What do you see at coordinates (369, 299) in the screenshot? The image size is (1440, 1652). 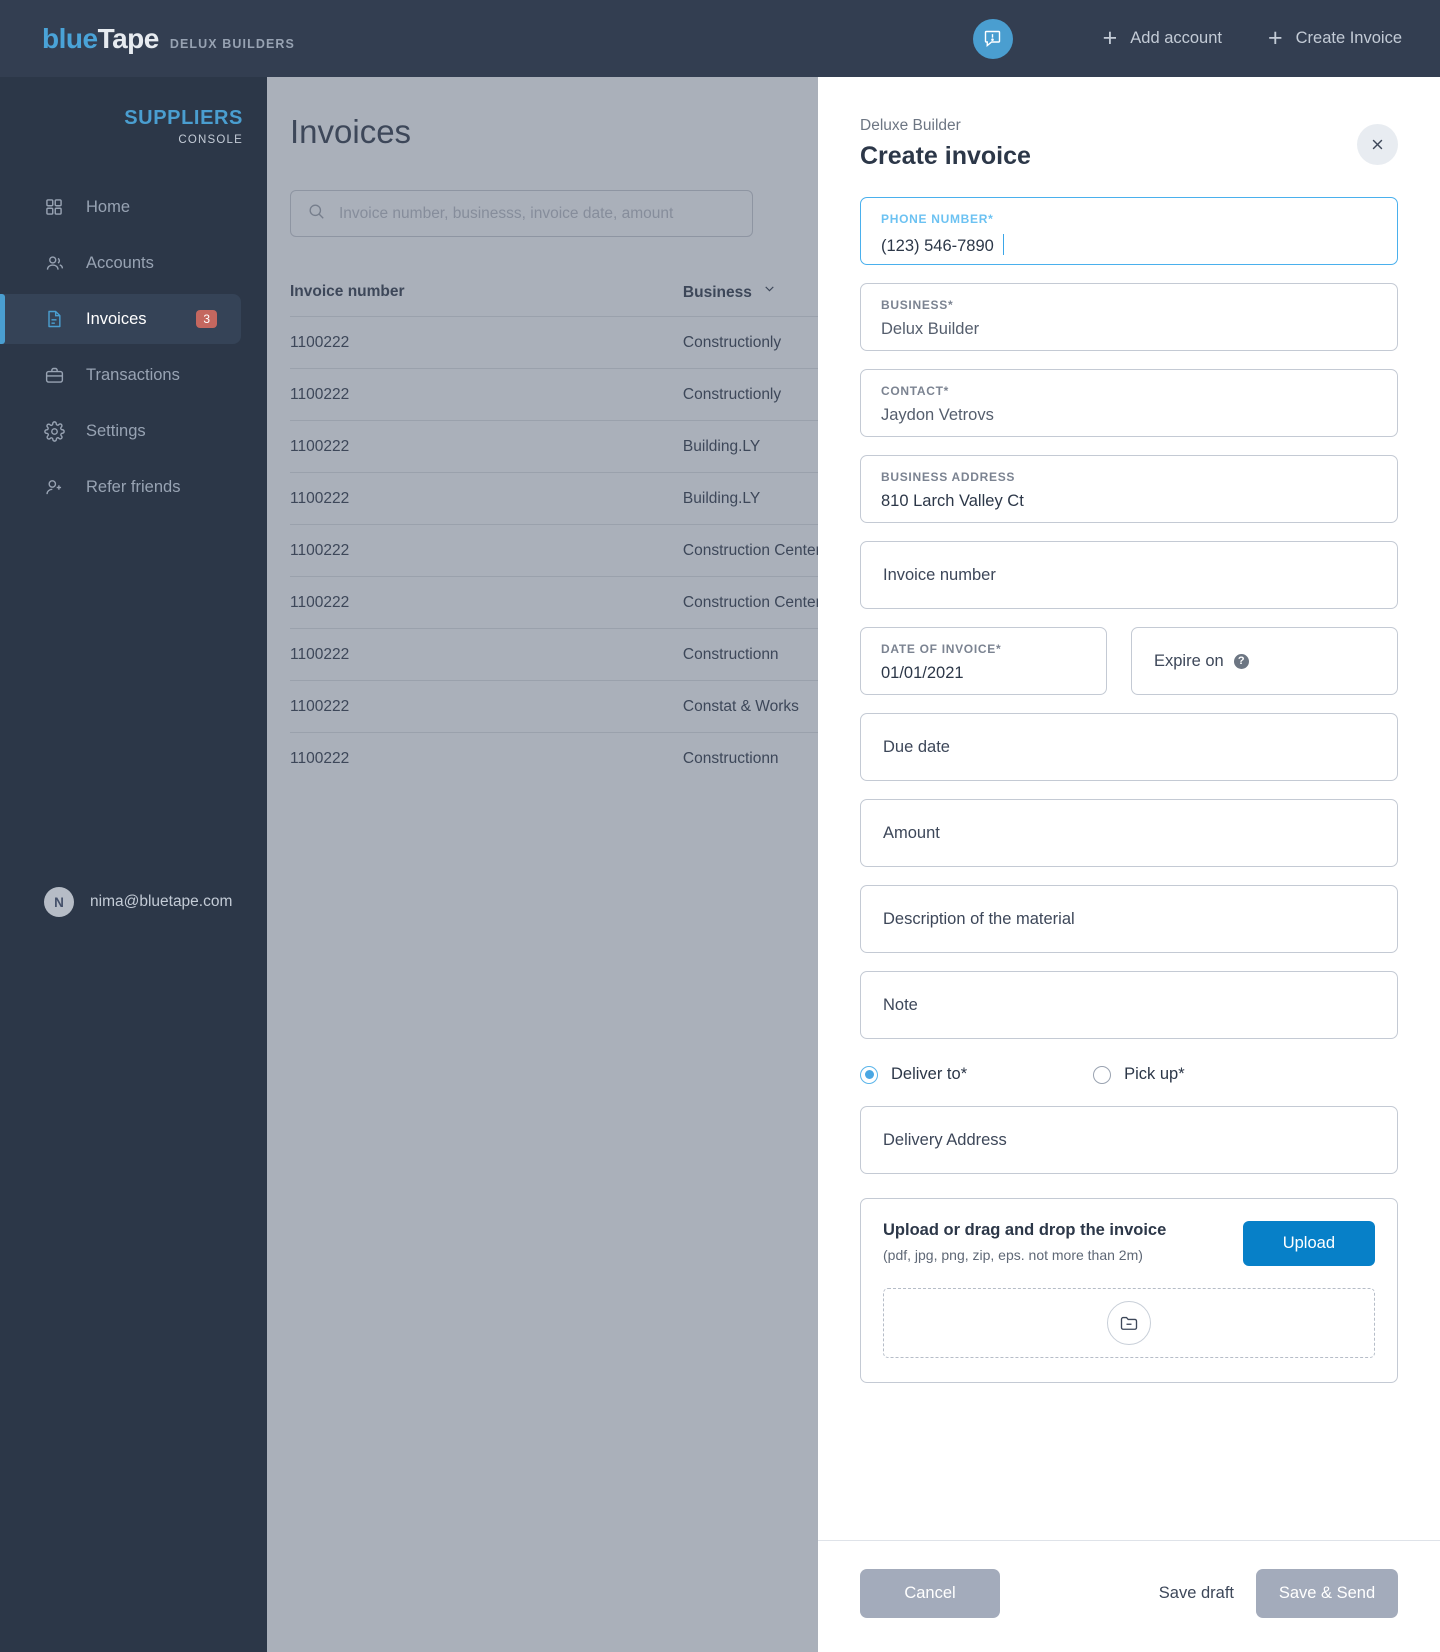 I see `column-invoice-number: Invoice number` at bounding box center [369, 299].